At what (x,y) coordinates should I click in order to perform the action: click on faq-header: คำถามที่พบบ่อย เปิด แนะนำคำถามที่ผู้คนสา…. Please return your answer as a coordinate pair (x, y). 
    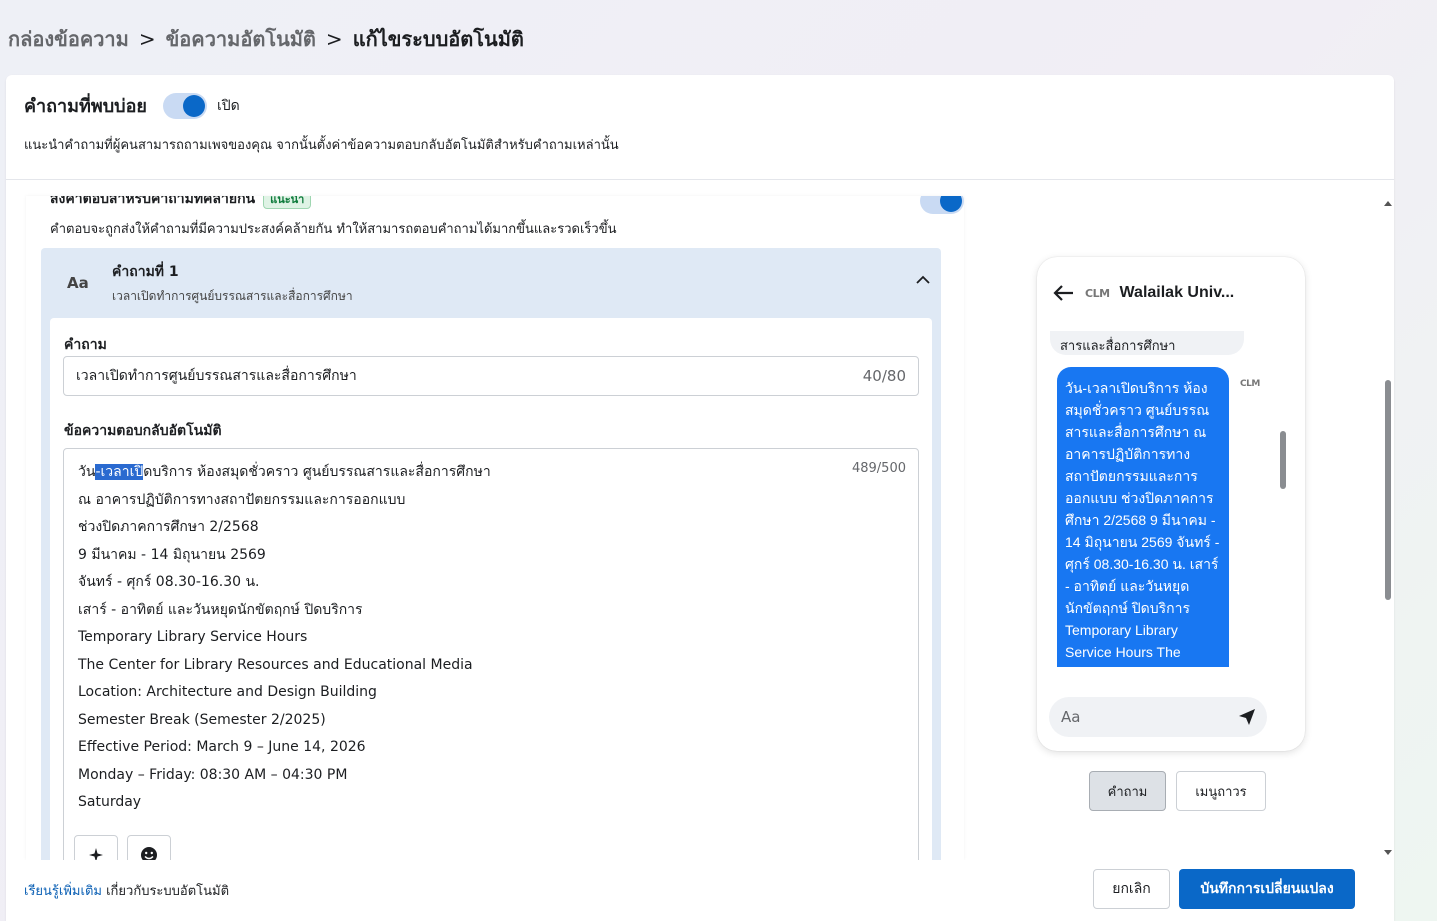
    Looking at the image, I should click on (700, 127).